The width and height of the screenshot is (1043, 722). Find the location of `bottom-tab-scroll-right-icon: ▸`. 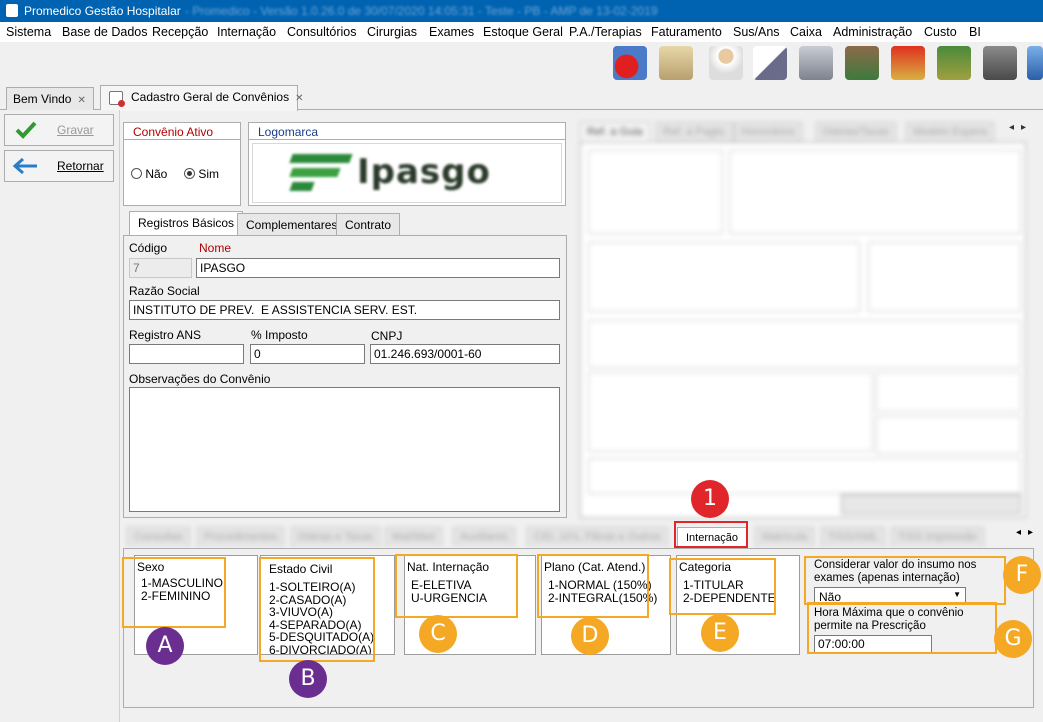

bottom-tab-scroll-right-icon: ▸ is located at coordinates (1030, 532).